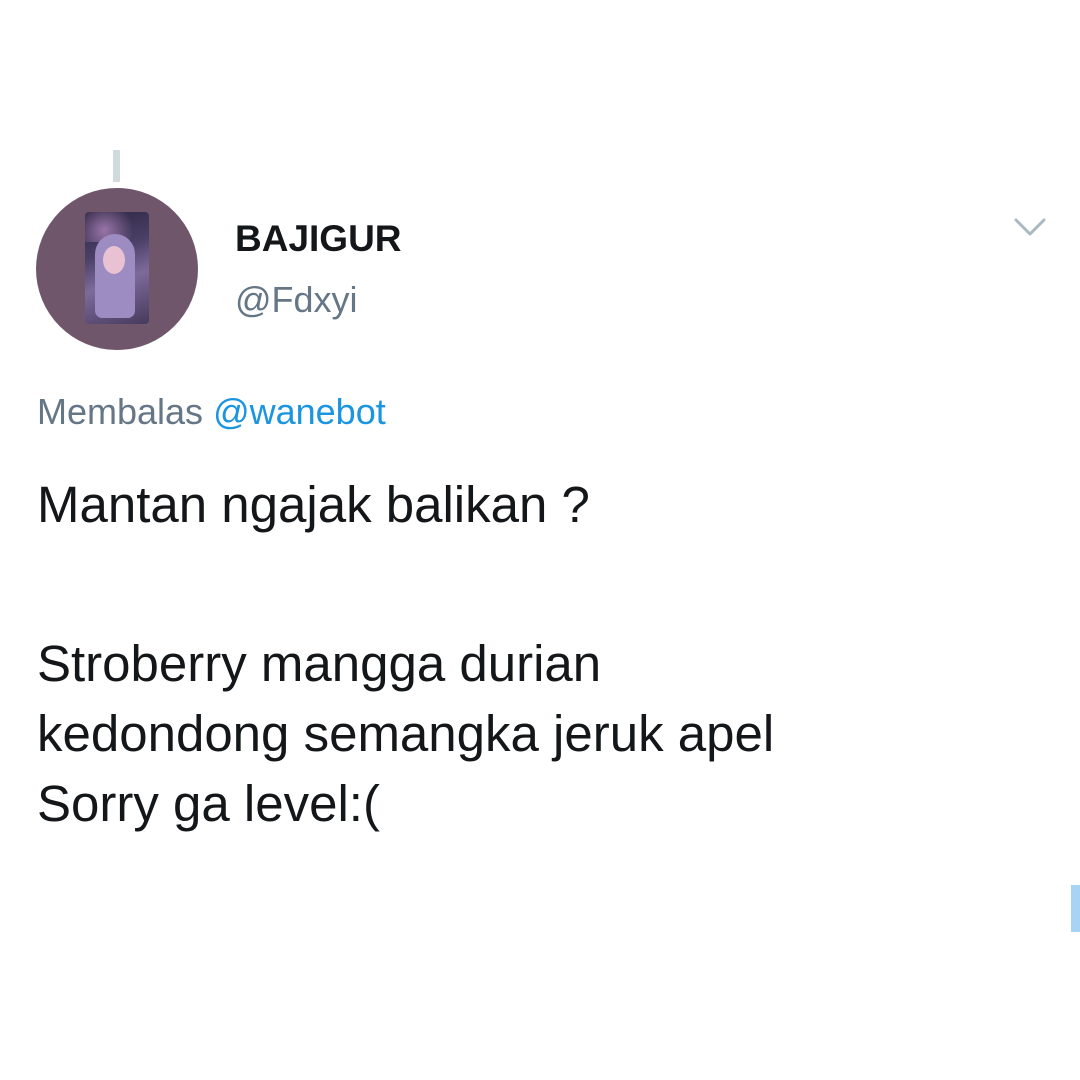 This screenshot has height=1080, width=1080. I want to click on scroll-indicator, so click(1075, 908).